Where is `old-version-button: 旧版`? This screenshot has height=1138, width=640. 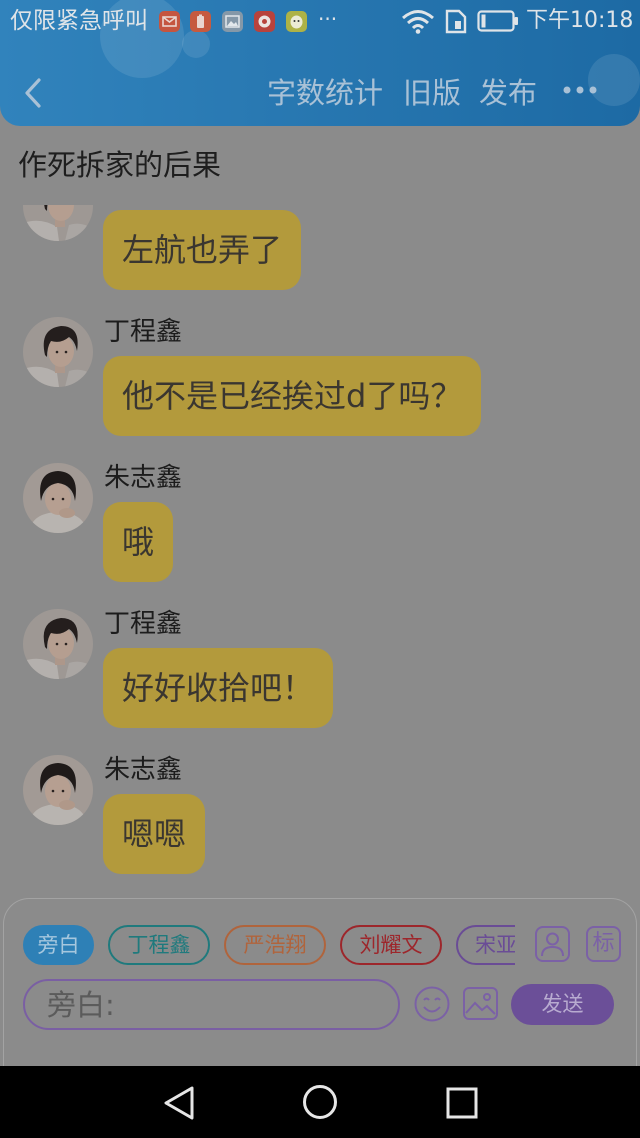
old-version-button: 旧版 is located at coordinates (432, 93).